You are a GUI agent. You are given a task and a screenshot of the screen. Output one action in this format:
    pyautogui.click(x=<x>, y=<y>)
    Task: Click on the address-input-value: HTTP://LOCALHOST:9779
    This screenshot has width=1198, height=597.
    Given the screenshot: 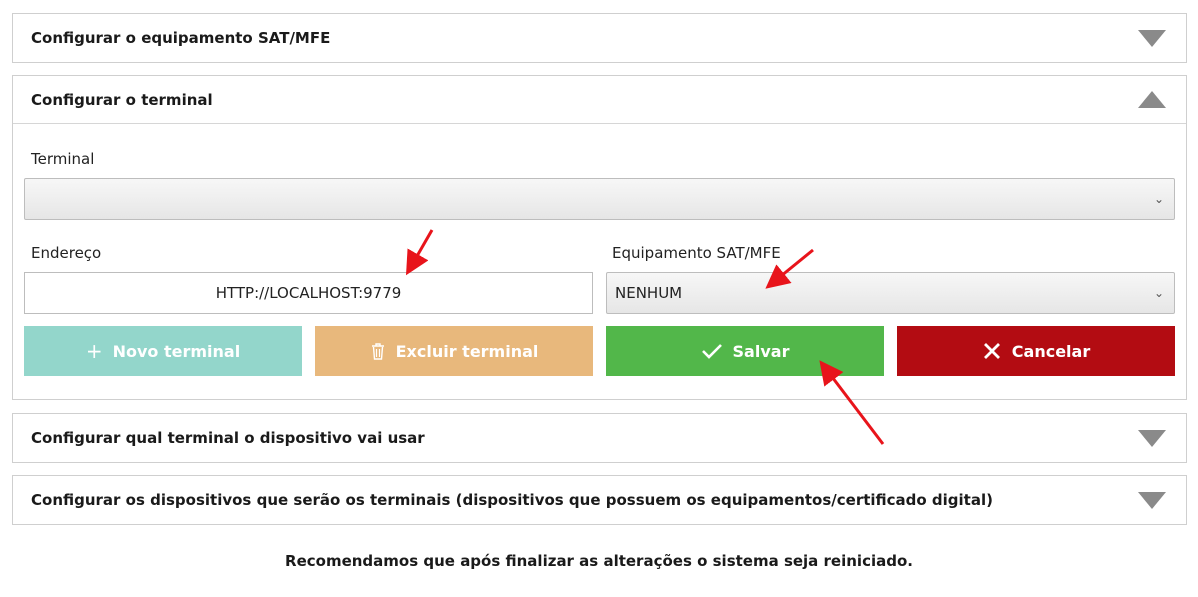 What is the action you would take?
    pyautogui.click(x=308, y=293)
    